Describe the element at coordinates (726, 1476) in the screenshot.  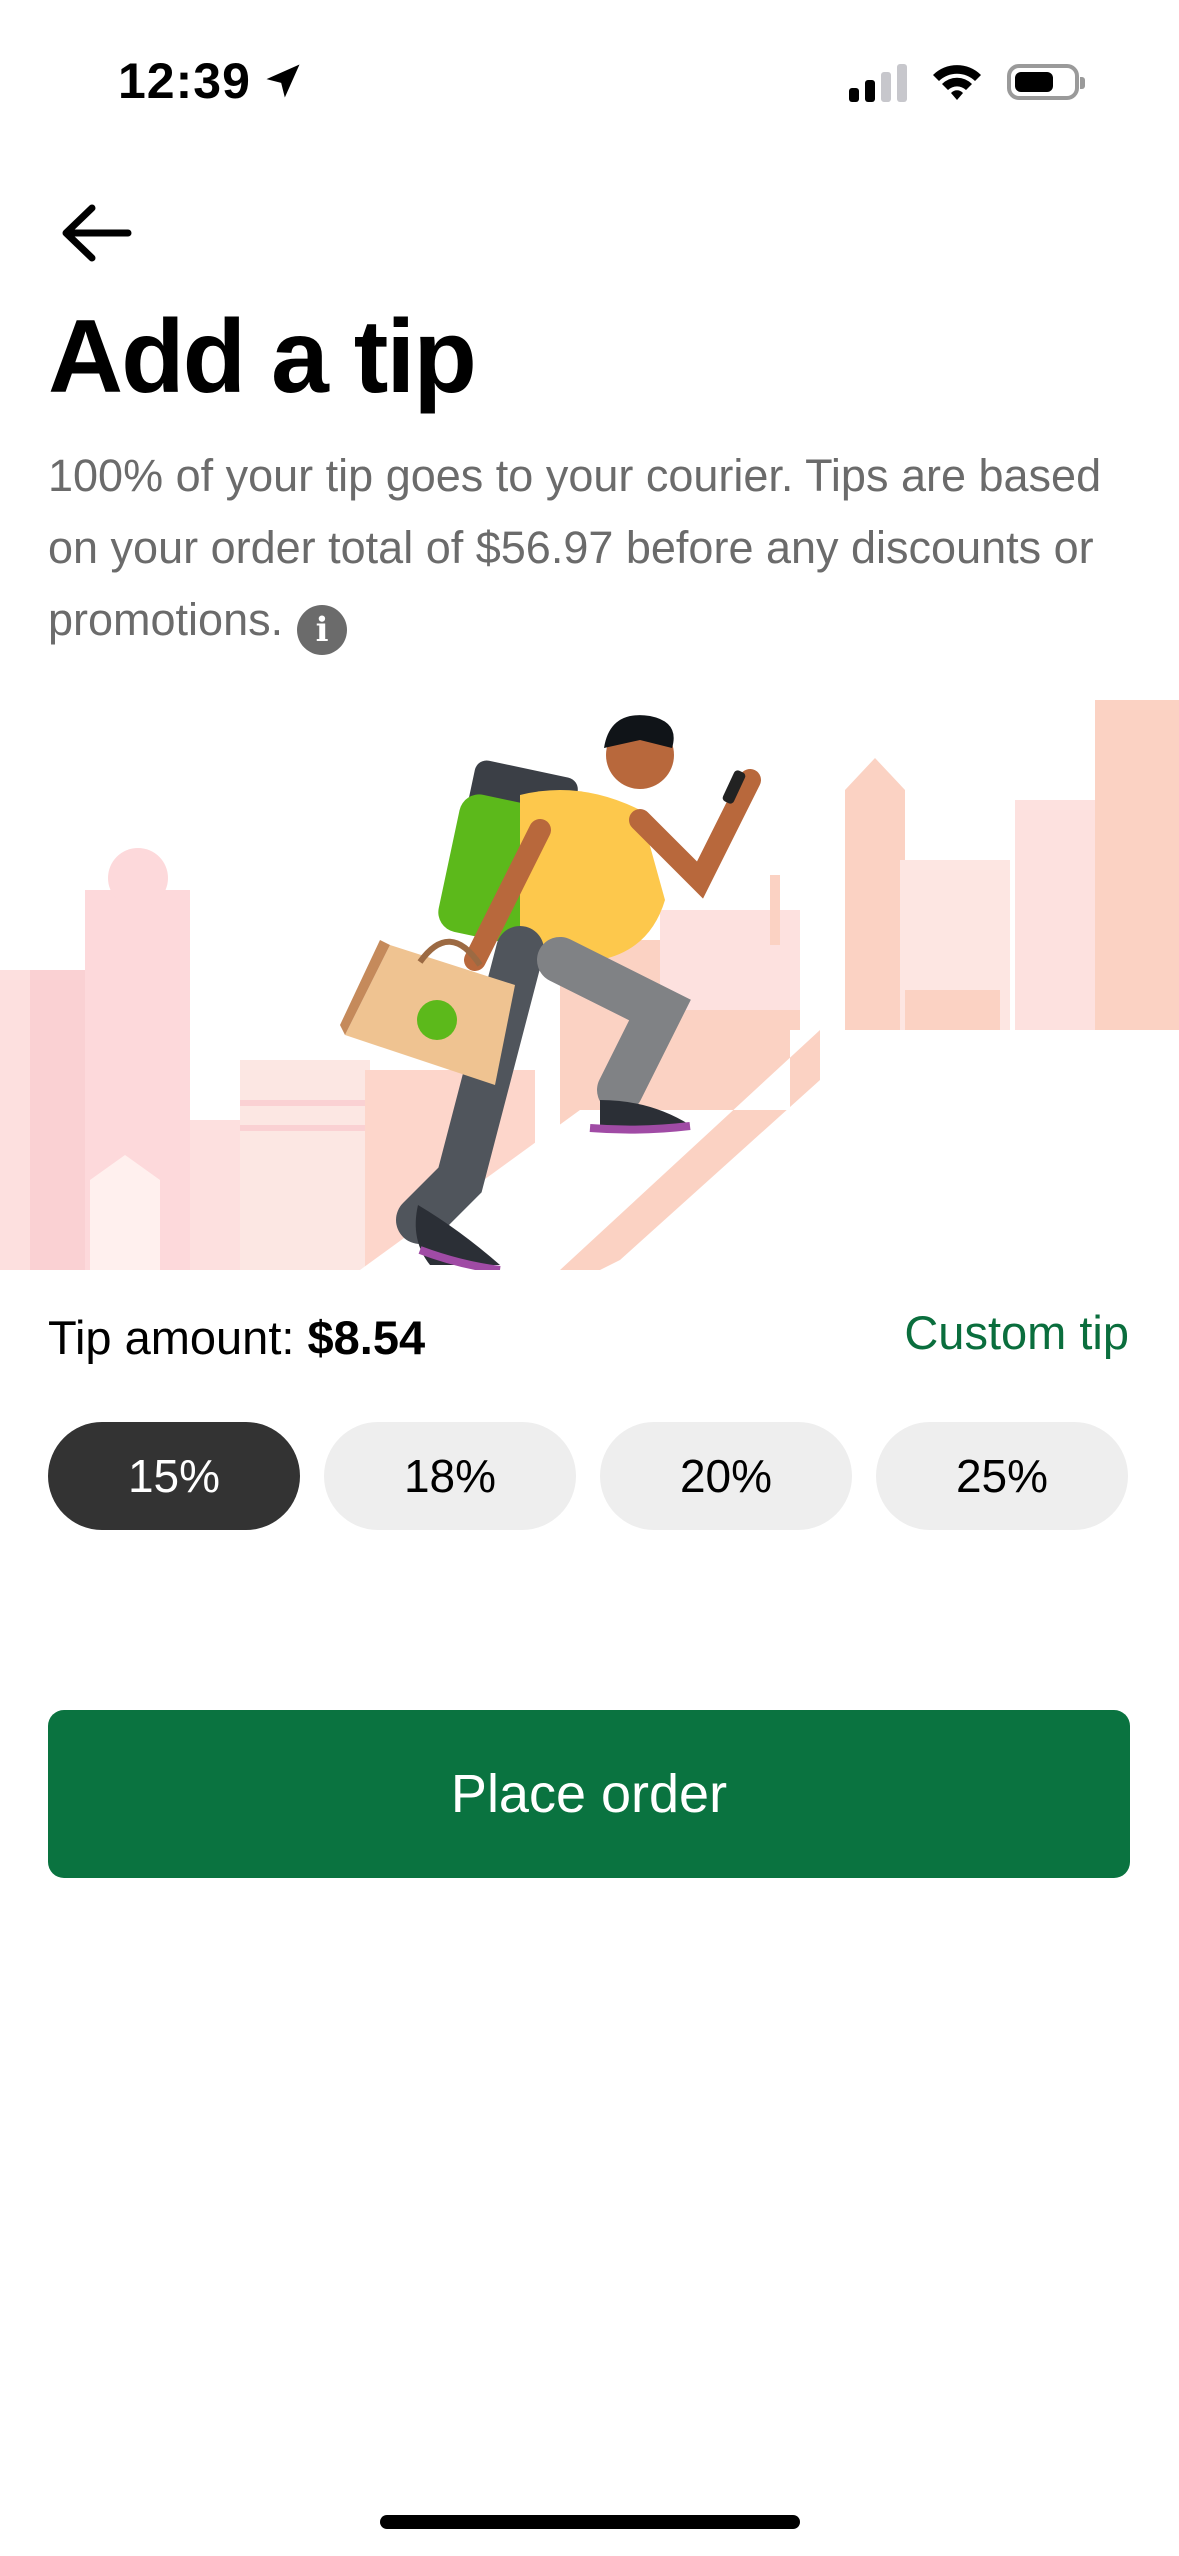
I see `tip-option-20: 20%` at that location.